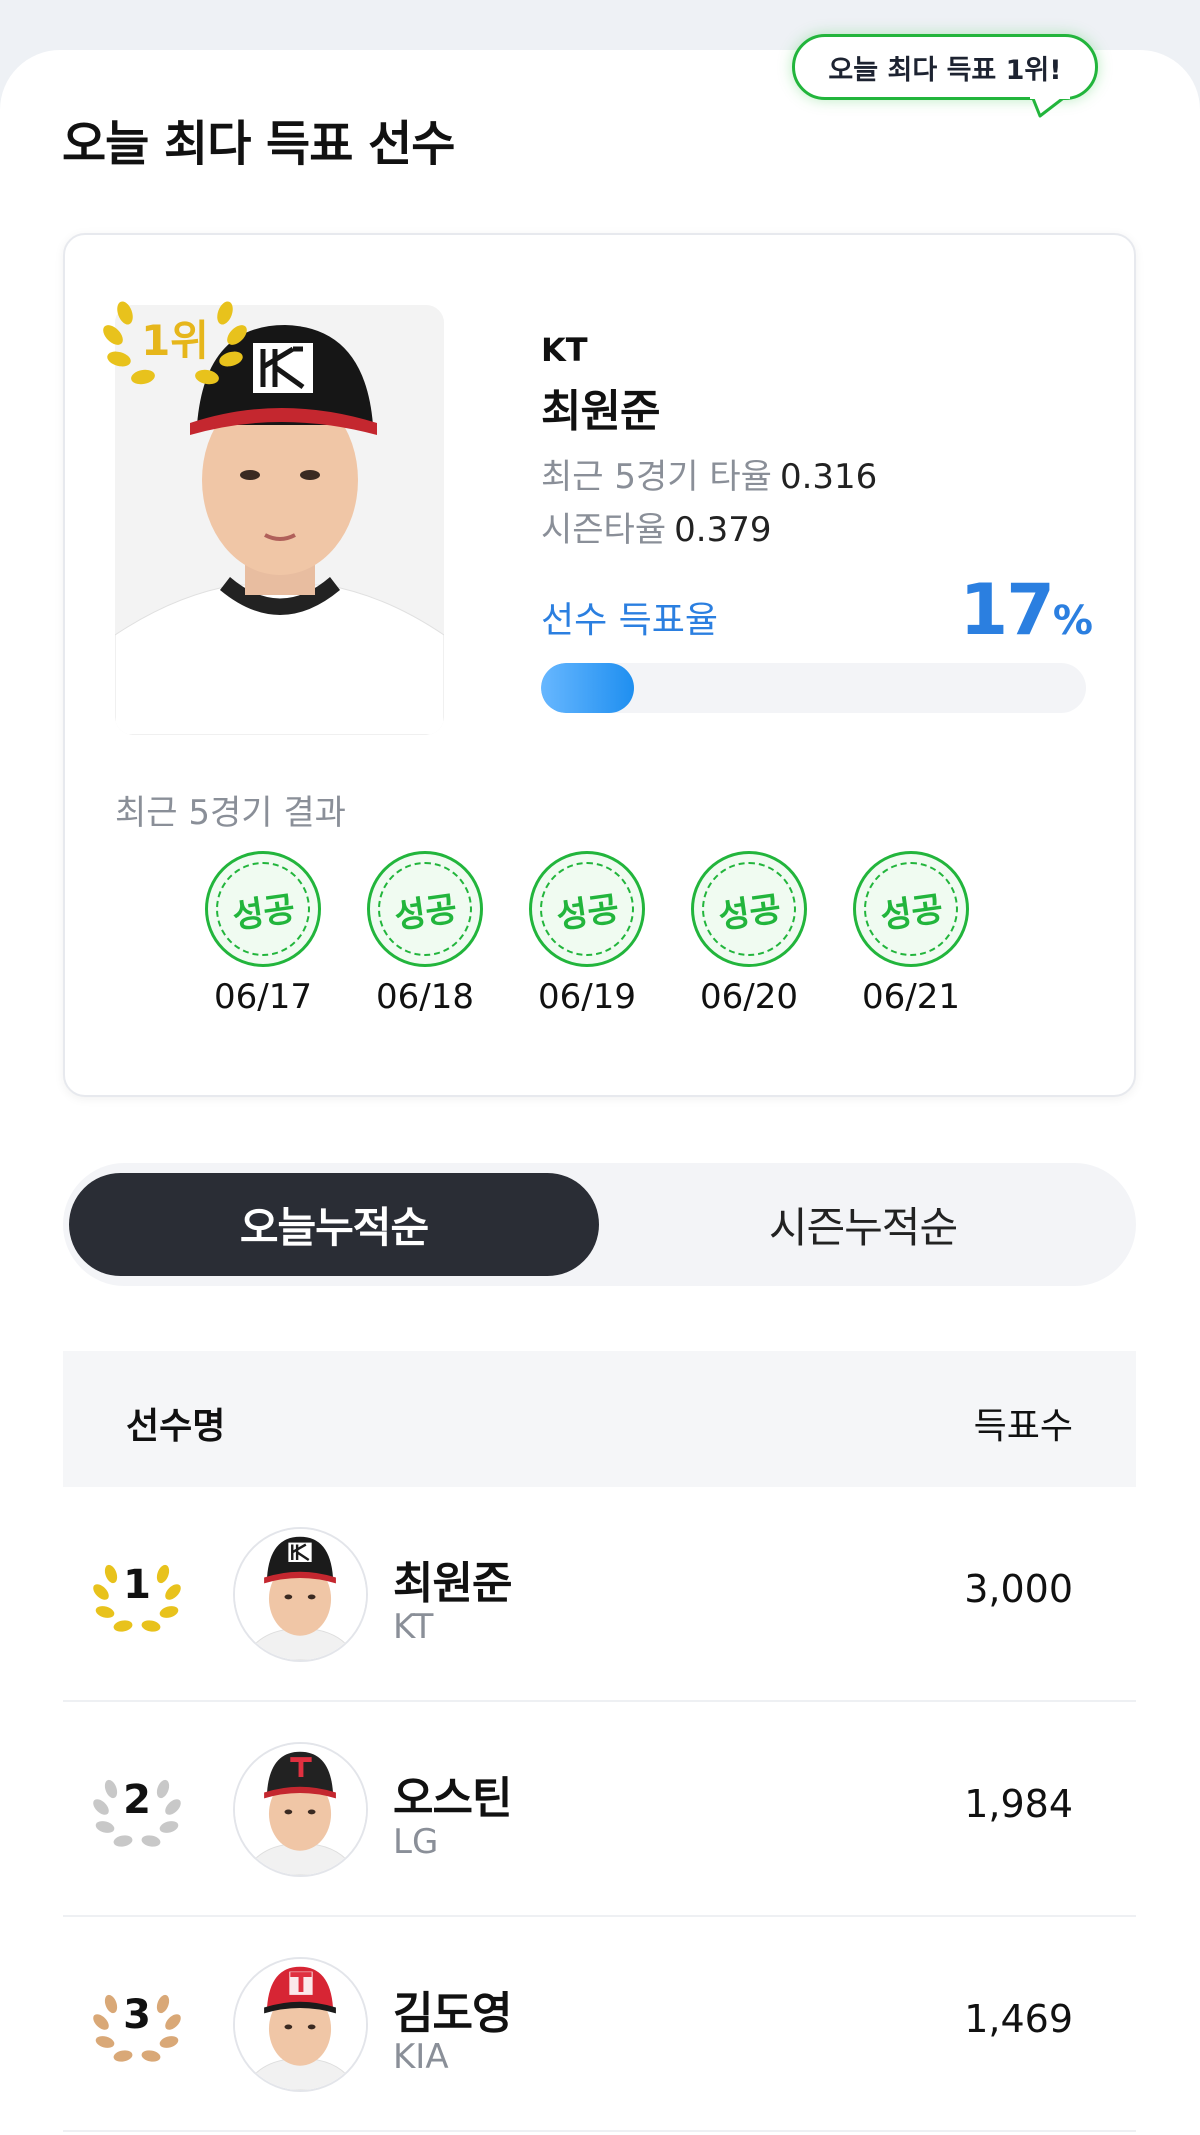 The image size is (1200, 2135). What do you see at coordinates (416, 1842) in the screenshot?
I see `row-player-team: LG` at bounding box center [416, 1842].